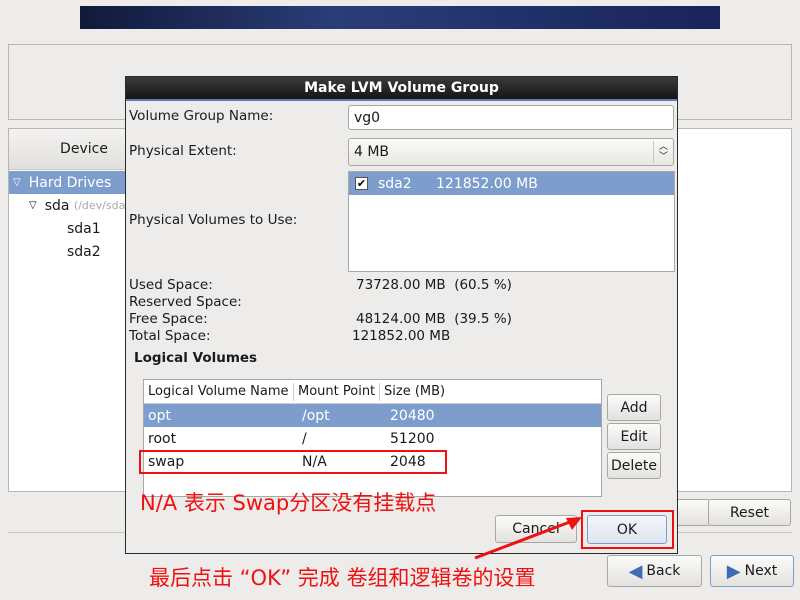 Image resolution: width=800 pixels, height=600 pixels. I want to click on updown-icon: ︿ ﹀, so click(663, 152).